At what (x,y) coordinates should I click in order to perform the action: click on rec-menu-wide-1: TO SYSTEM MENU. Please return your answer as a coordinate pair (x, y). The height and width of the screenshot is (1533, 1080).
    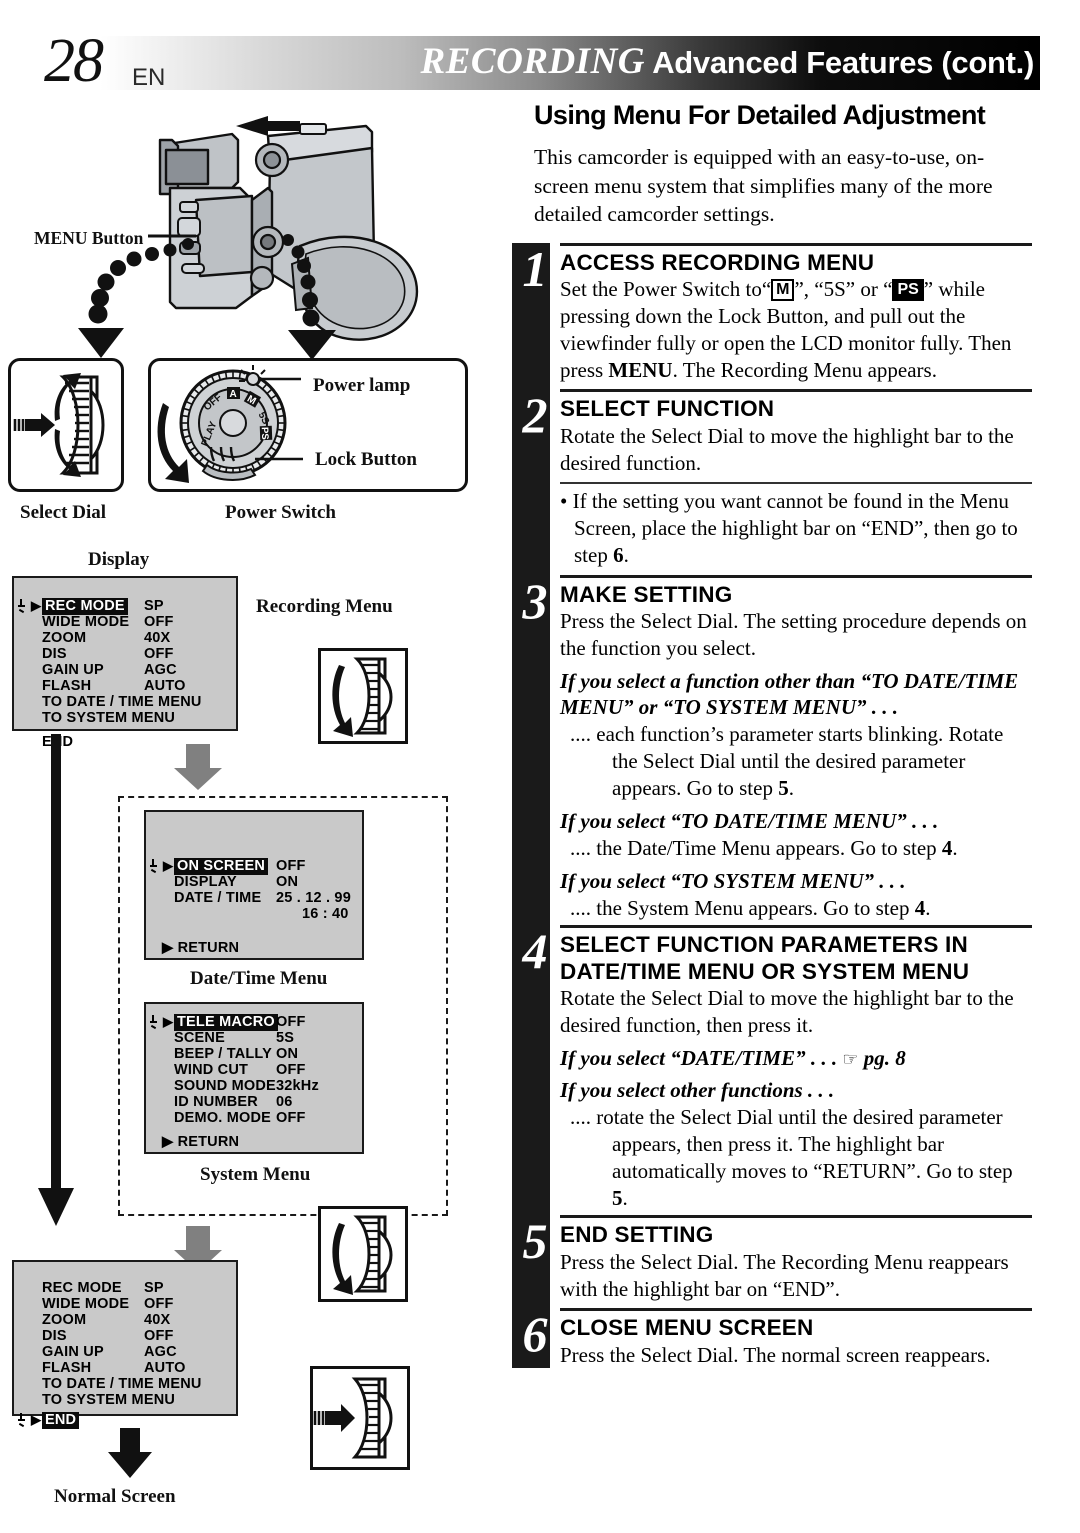
    Looking at the image, I should click on (109, 718).